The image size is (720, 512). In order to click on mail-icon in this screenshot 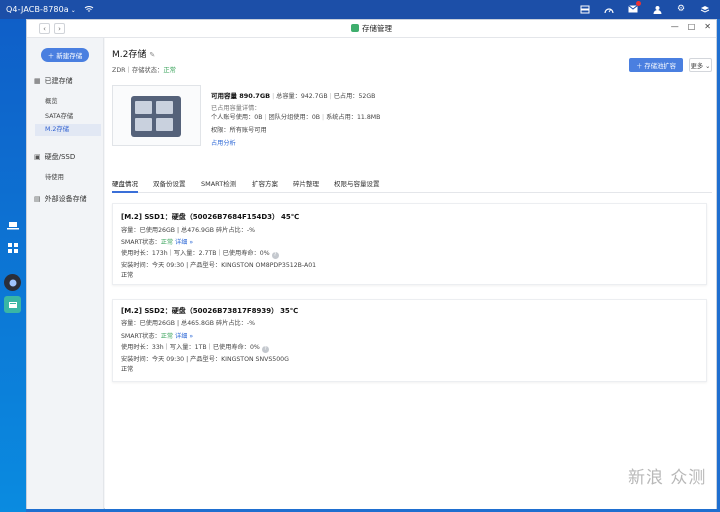, I will do `click(633, 8)`.